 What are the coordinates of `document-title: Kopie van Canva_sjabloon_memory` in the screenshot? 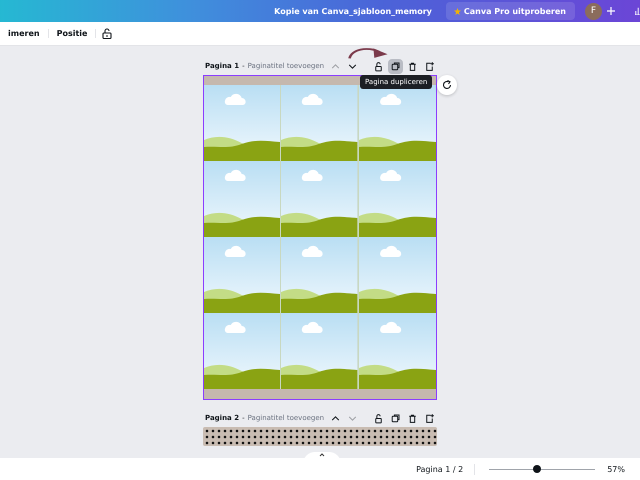 It's located at (353, 11).